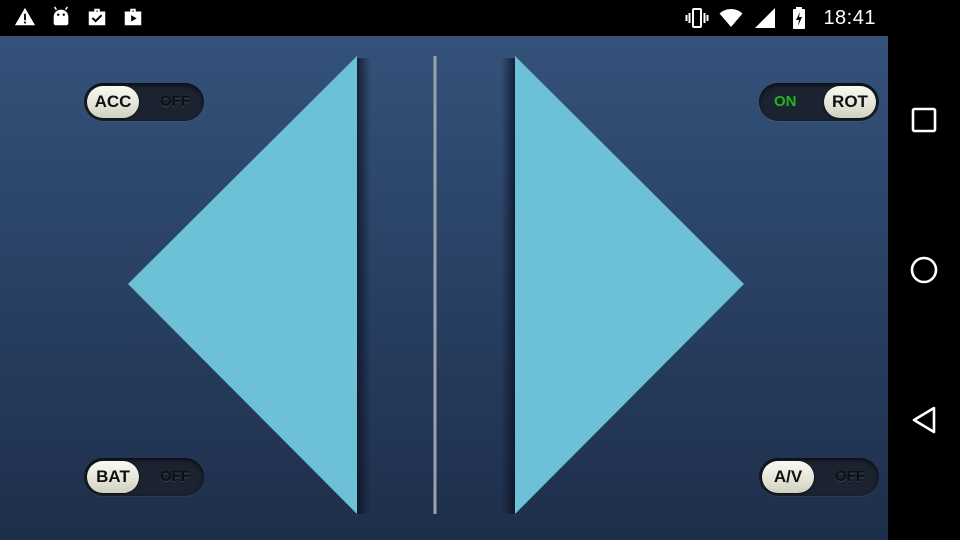 This screenshot has height=540, width=960. Describe the element at coordinates (364, 286) in the screenshot. I see `left-arrow-shadow` at that location.